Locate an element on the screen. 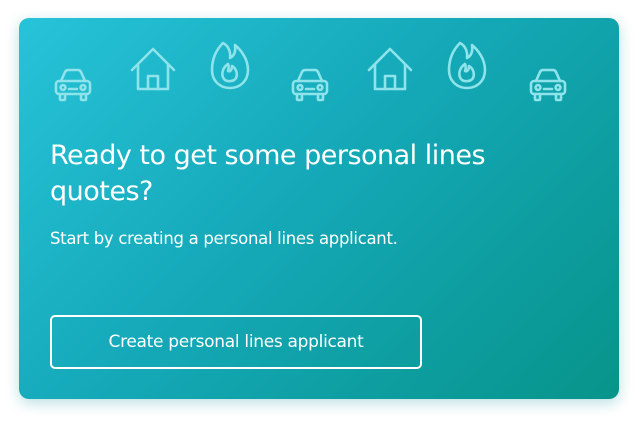  create-applicant-button: Create personal lines applicant is located at coordinates (236, 342).